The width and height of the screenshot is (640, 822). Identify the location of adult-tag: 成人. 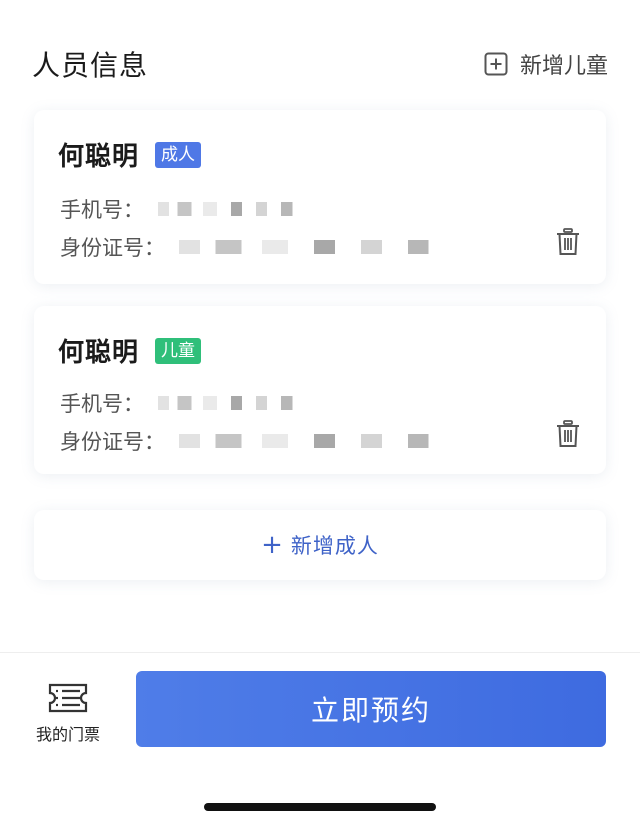
(178, 154).